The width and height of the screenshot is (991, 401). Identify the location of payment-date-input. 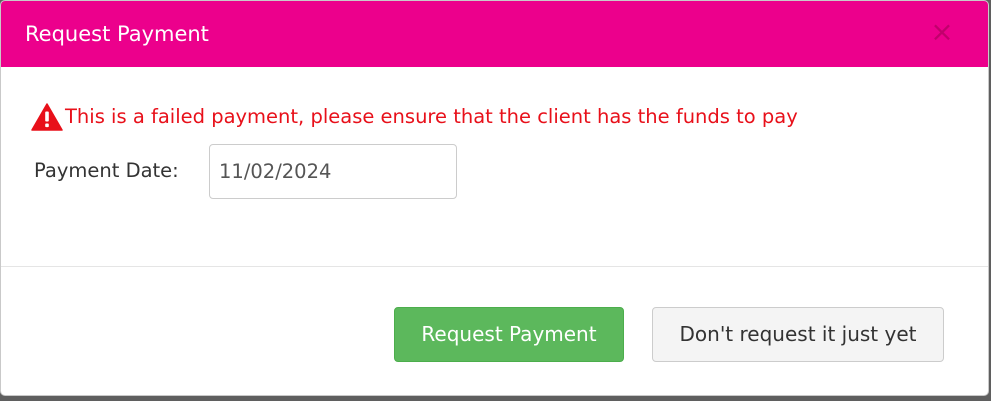
(333, 171).